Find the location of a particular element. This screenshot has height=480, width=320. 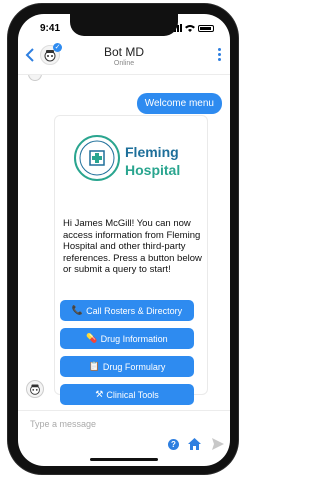

status-time: 9:41 is located at coordinates (50, 28).